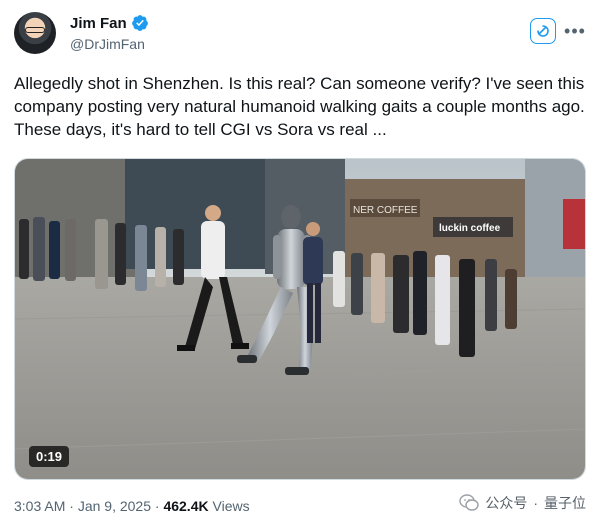  I want to click on video-duration: 0:19, so click(49, 456).